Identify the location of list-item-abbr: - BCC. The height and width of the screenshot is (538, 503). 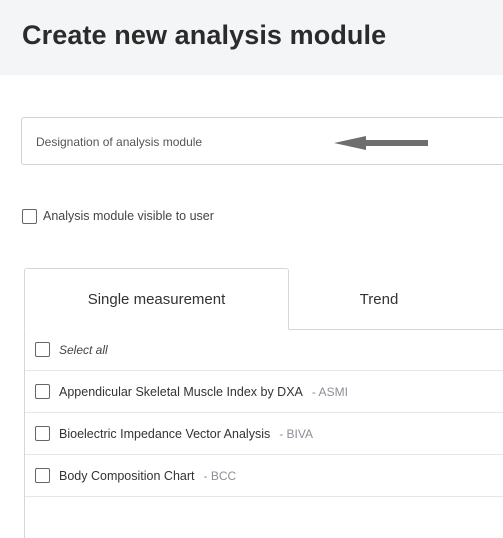
(220, 475).